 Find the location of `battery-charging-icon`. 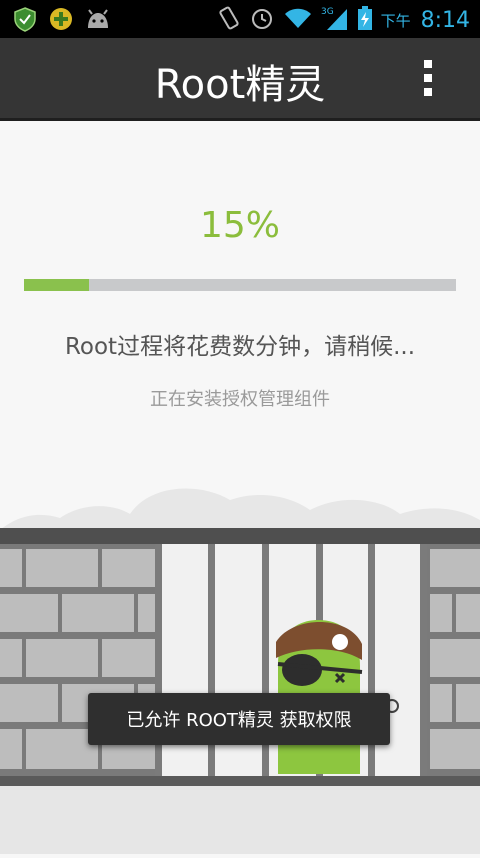

battery-charging-icon is located at coordinates (365, 20).